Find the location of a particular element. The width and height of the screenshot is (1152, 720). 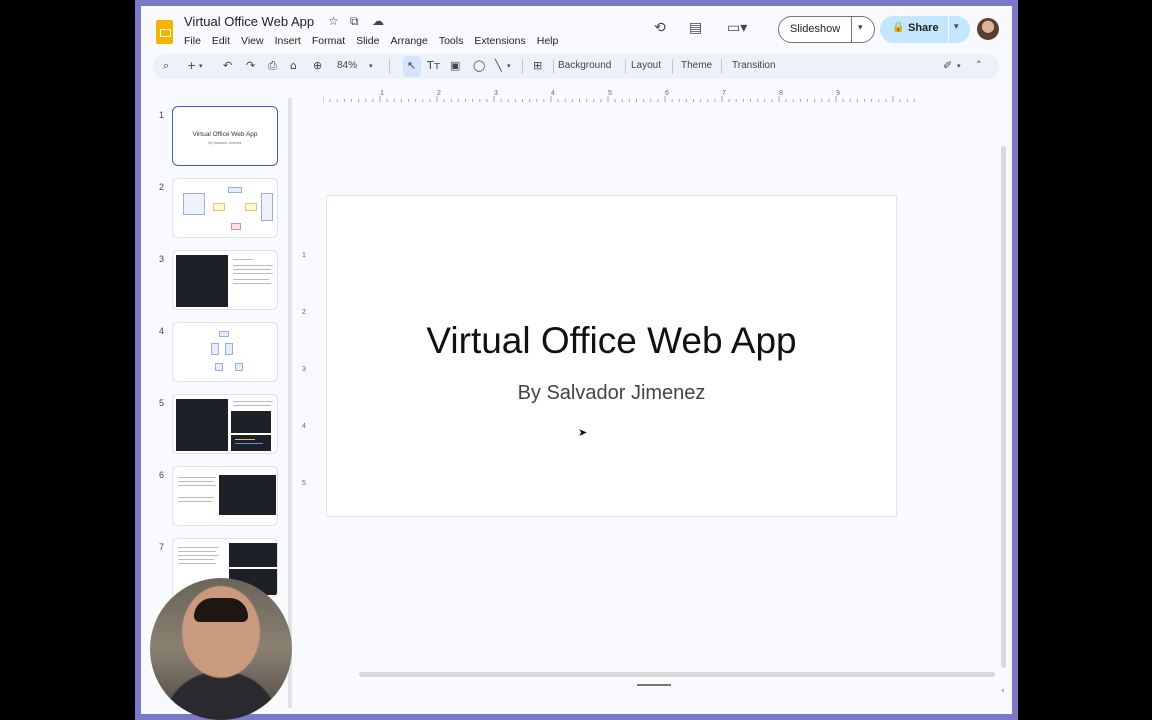

filmstrip-scrollbar is located at coordinates (290, 403).